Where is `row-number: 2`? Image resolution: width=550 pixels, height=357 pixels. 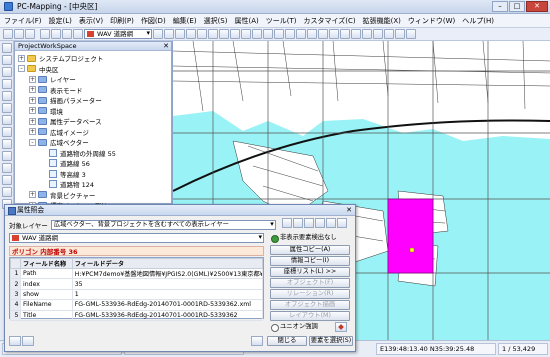
row-number: 2 is located at coordinates (15, 284).